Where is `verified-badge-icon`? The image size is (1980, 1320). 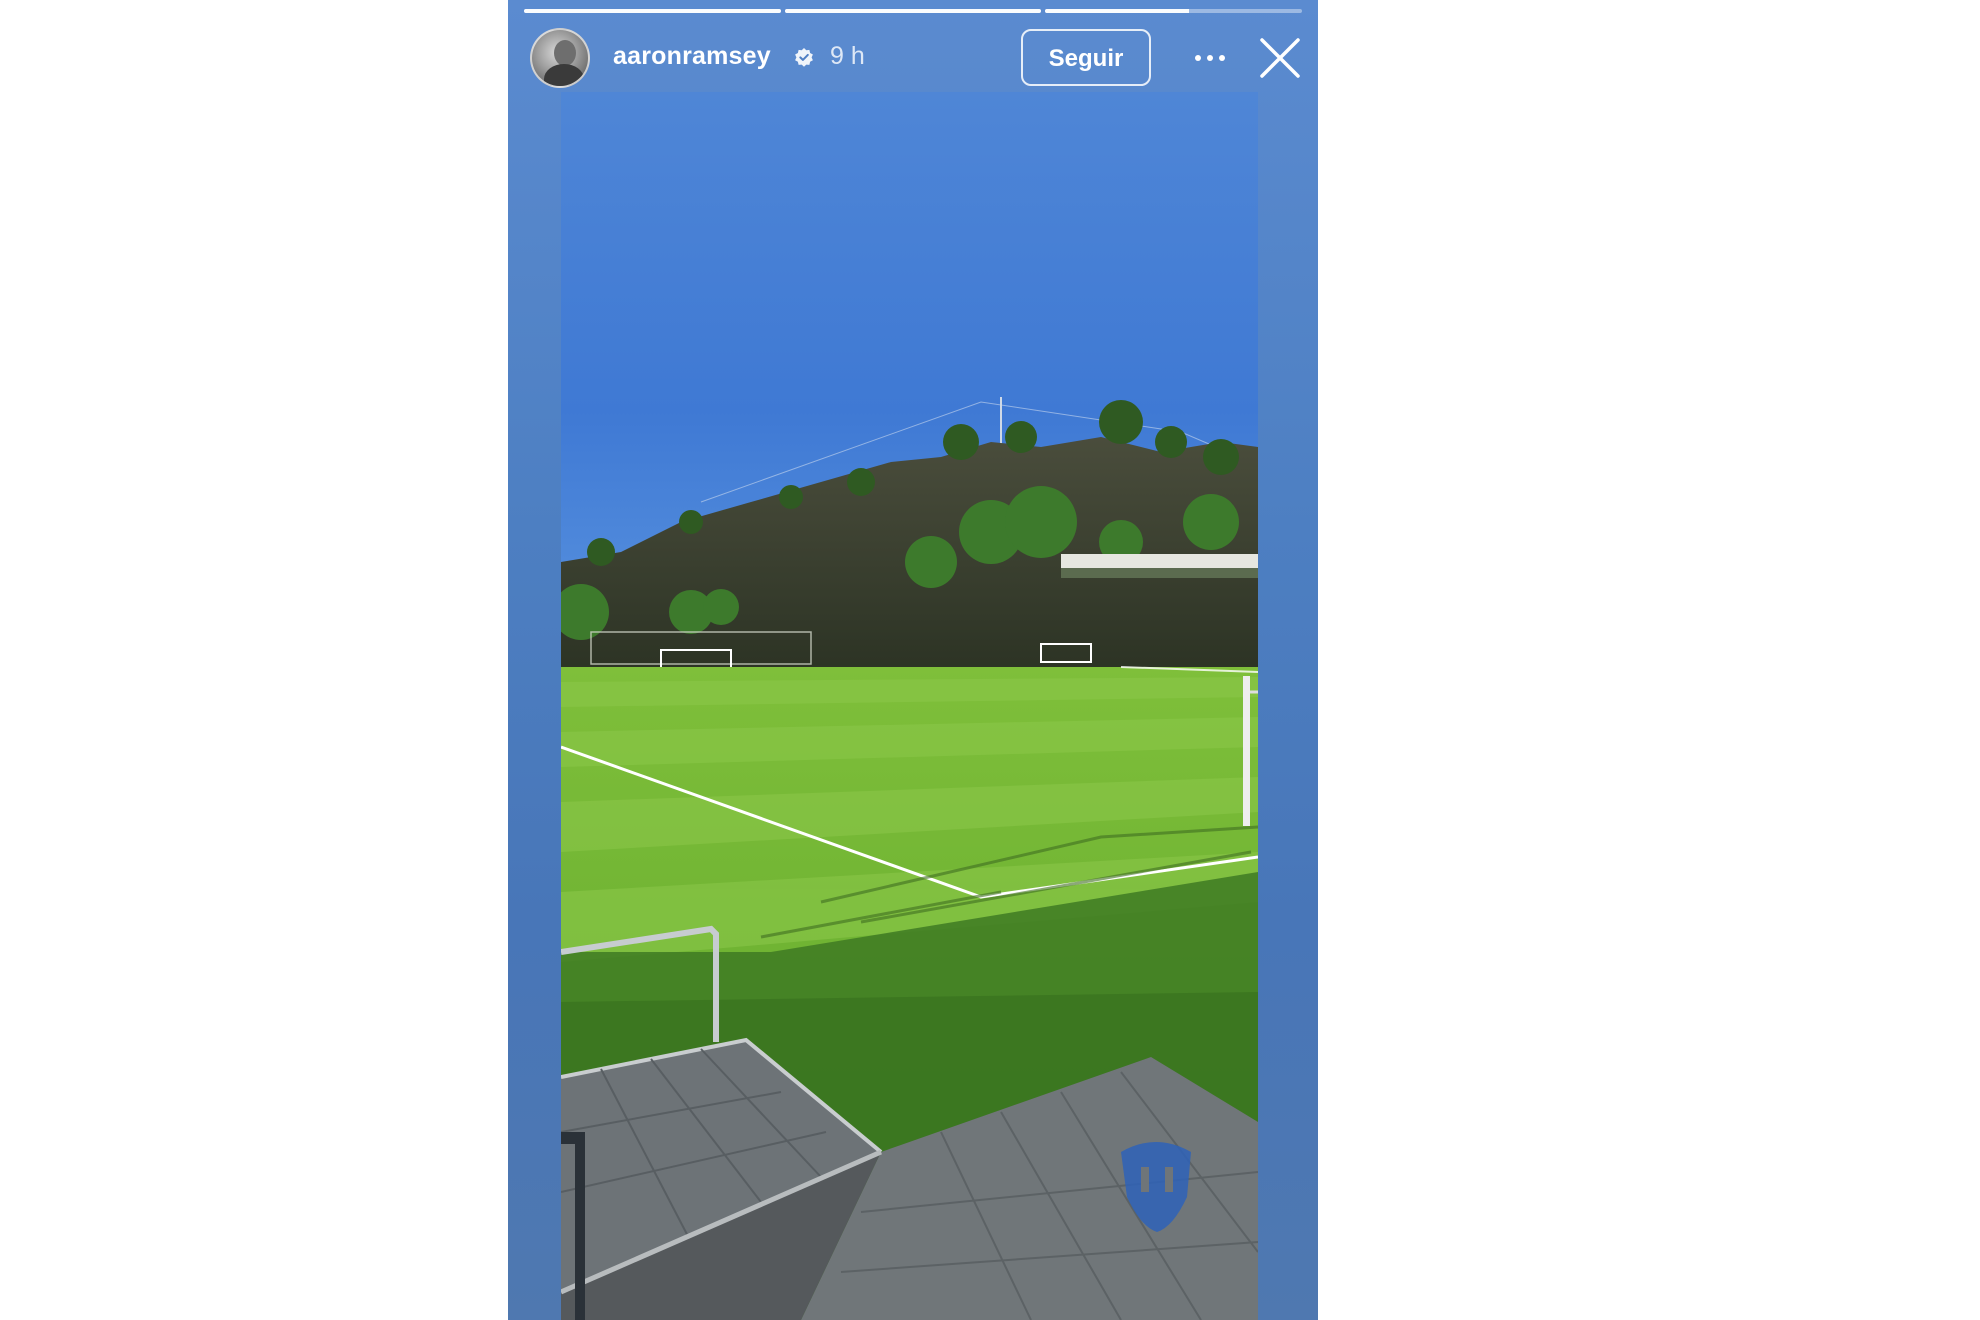 verified-badge-icon is located at coordinates (804, 57).